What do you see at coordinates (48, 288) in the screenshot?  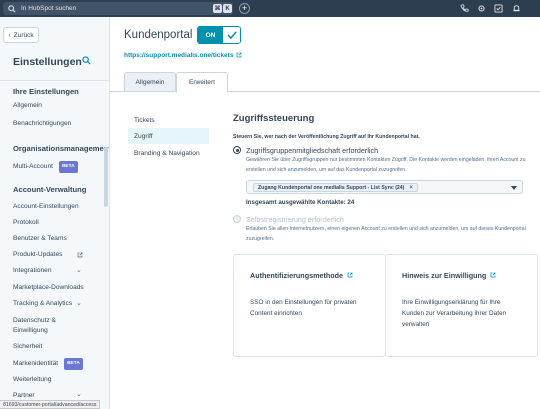 I see `sidebar-item-marketplace: Marketplace-Downloads` at bounding box center [48, 288].